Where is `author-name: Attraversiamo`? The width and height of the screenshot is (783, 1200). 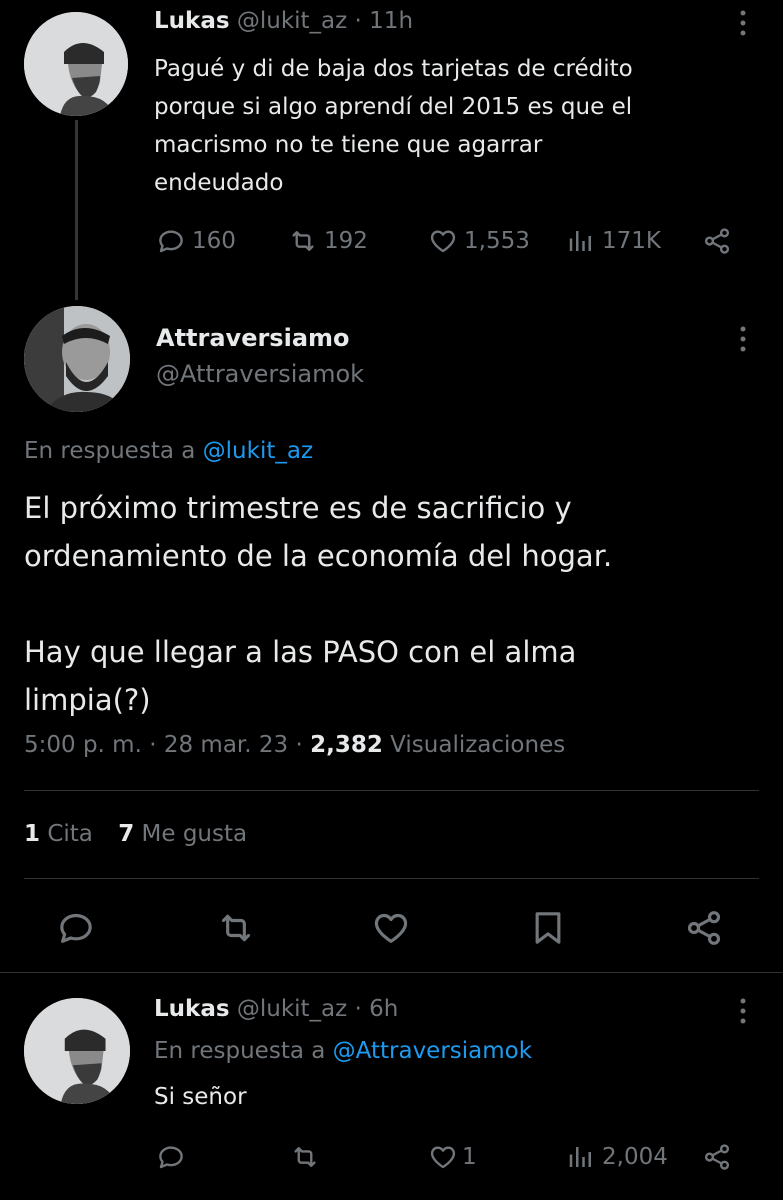 author-name: Attraversiamo is located at coordinates (260, 338).